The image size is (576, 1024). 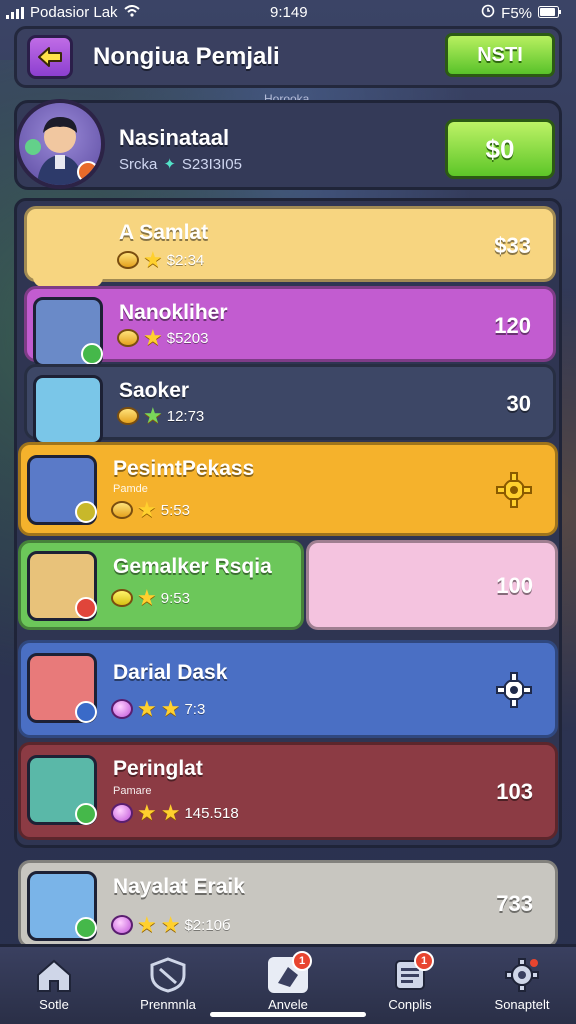 What do you see at coordinates (175, 510) in the screenshot?
I see `row-stats-value: 5:53` at bounding box center [175, 510].